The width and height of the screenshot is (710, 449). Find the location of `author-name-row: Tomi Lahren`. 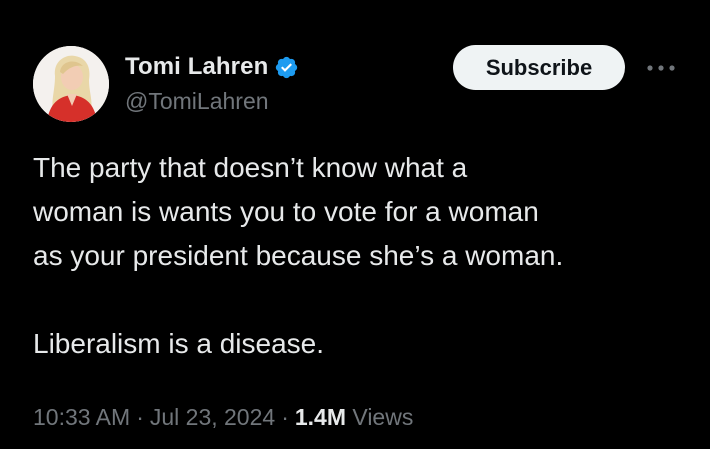

author-name-row: Tomi Lahren is located at coordinates (212, 67).